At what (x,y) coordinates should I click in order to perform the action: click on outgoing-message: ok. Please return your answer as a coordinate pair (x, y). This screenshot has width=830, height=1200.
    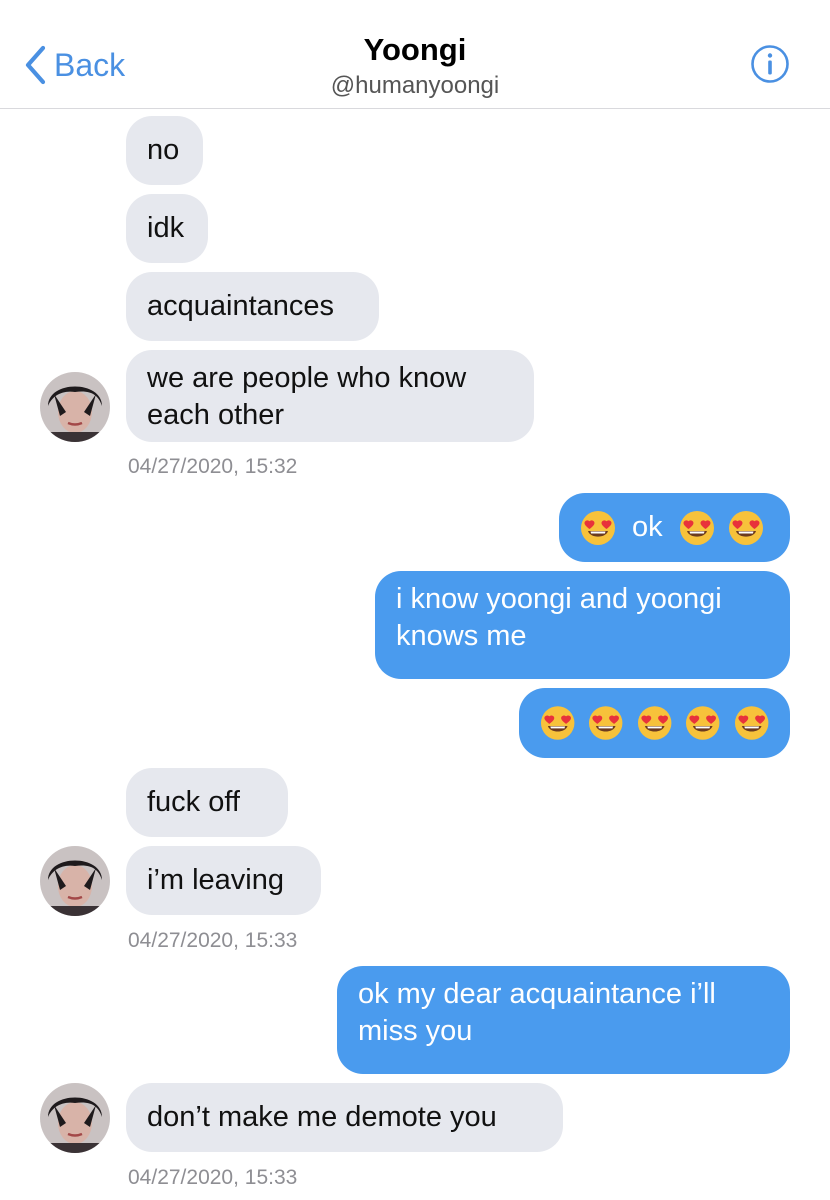
    Looking at the image, I should click on (674, 527).